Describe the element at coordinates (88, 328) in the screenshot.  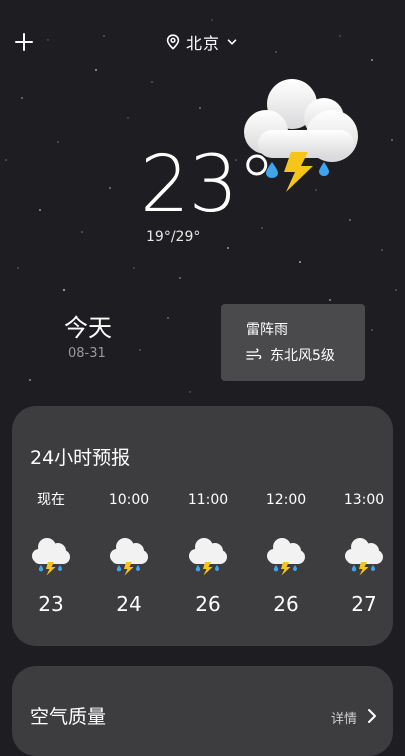
I see `today-label: 今天` at that location.